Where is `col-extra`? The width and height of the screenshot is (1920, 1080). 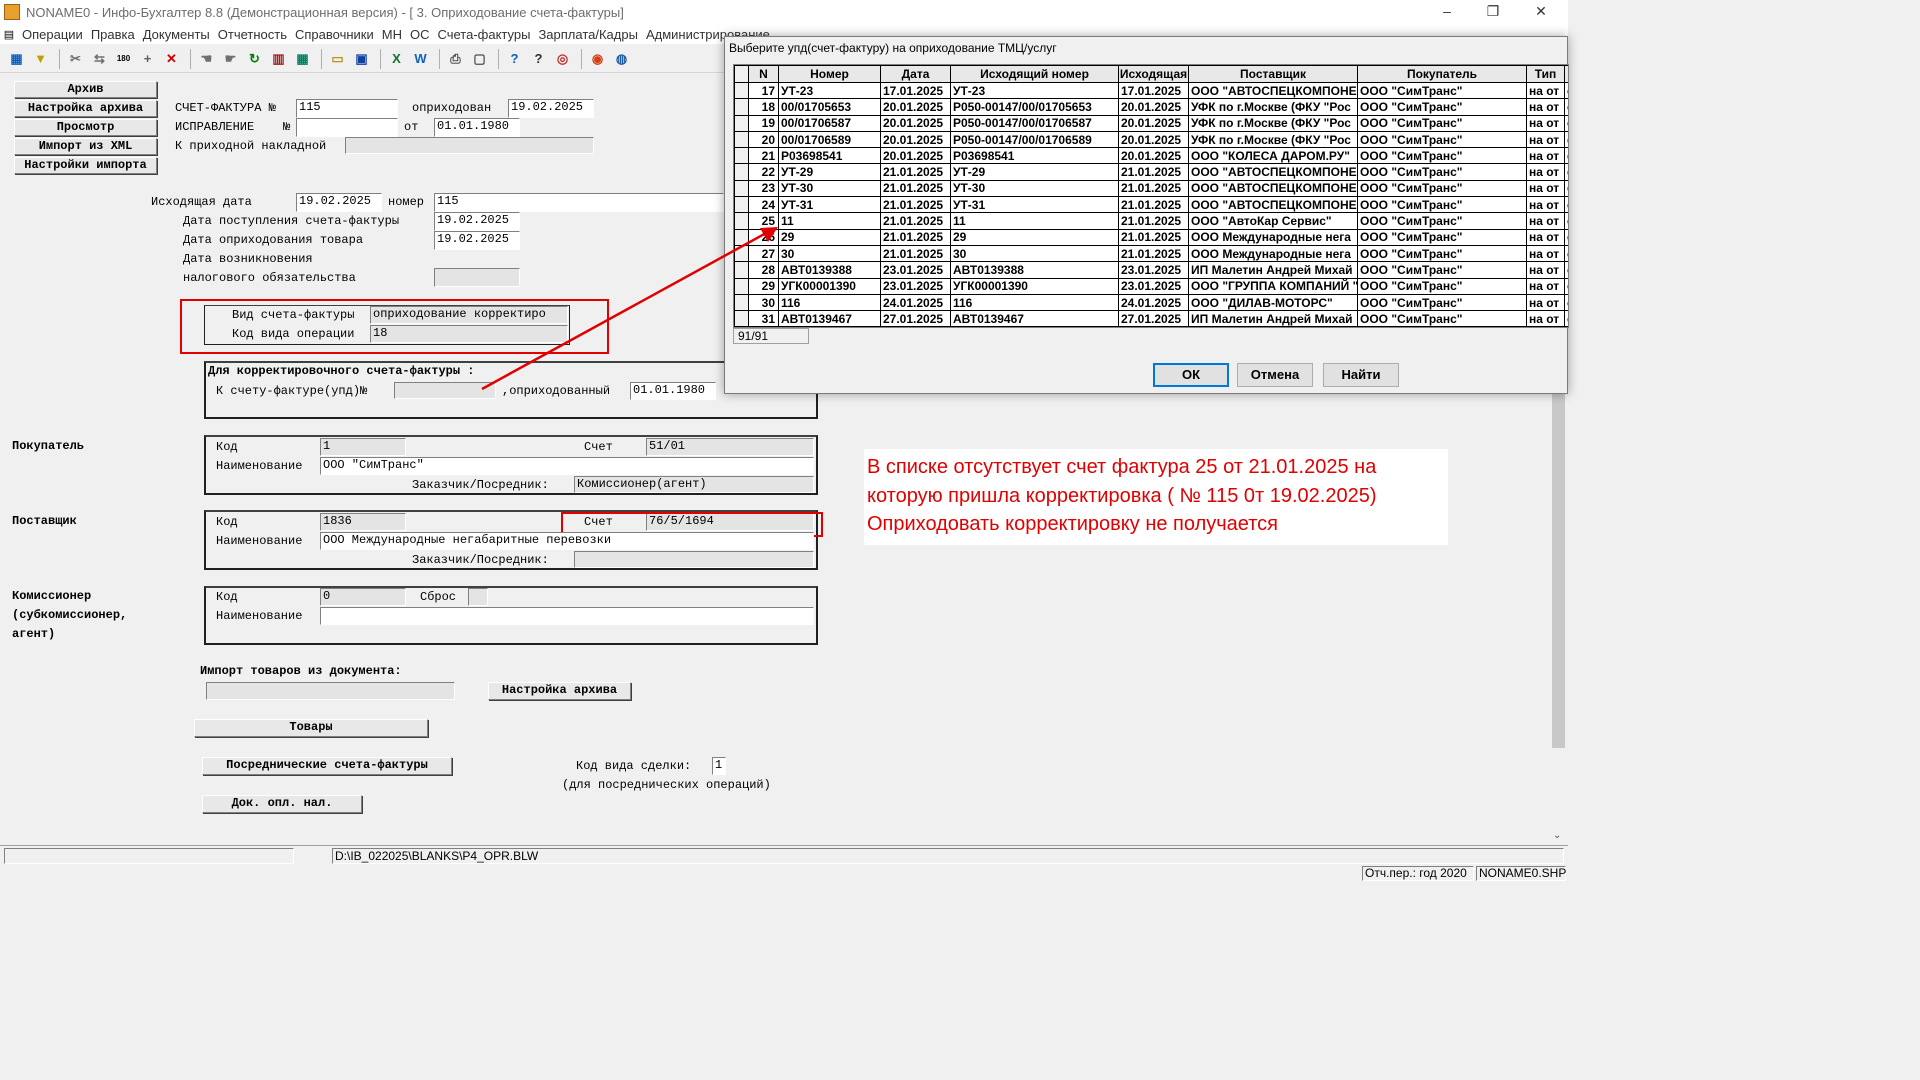 col-extra is located at coordinates (1566, 74).